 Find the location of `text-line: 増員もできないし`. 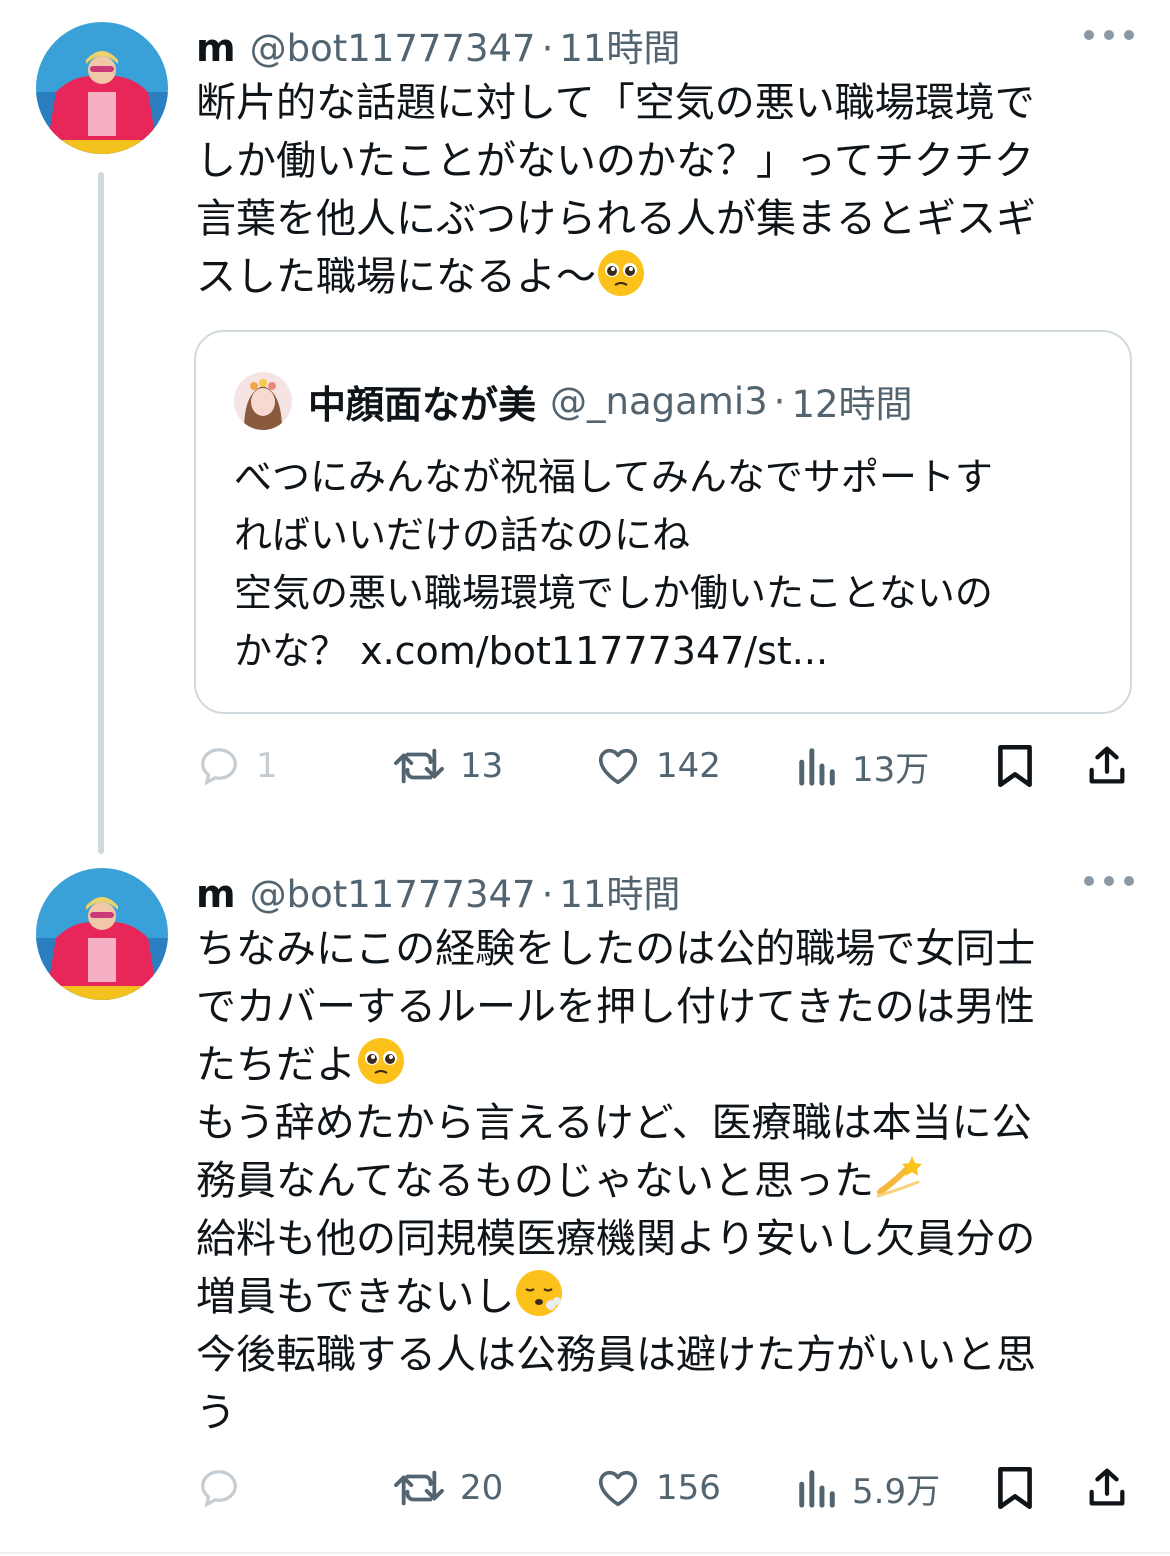

text-line: 増員もできないし is located at coordinates (355, 1297).